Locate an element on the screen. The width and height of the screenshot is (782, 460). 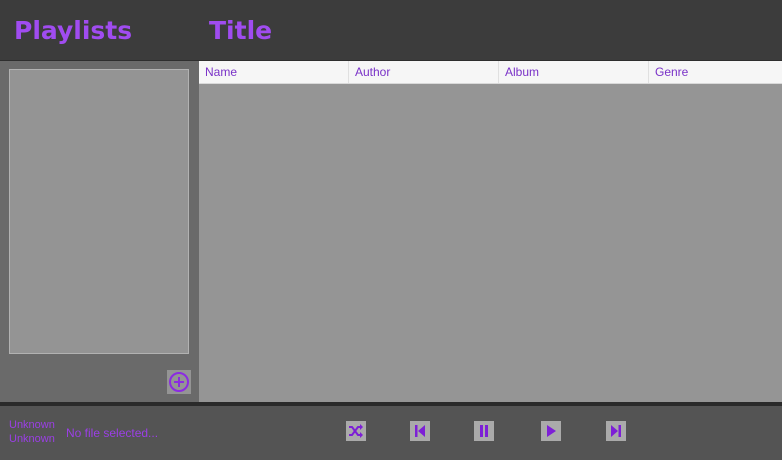
column-header-genre: Genre is located at coordinates (715, 72).